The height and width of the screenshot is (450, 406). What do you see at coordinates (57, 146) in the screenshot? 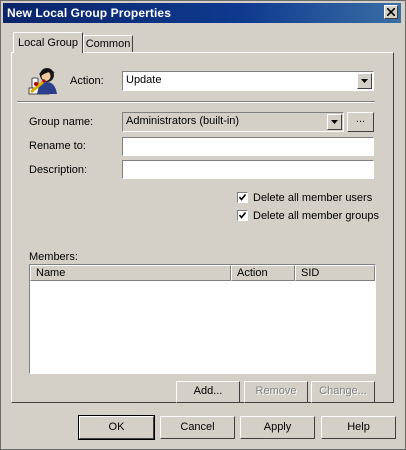
I see `rename-to-label: Rename to:` at bounding box center [57, 146].